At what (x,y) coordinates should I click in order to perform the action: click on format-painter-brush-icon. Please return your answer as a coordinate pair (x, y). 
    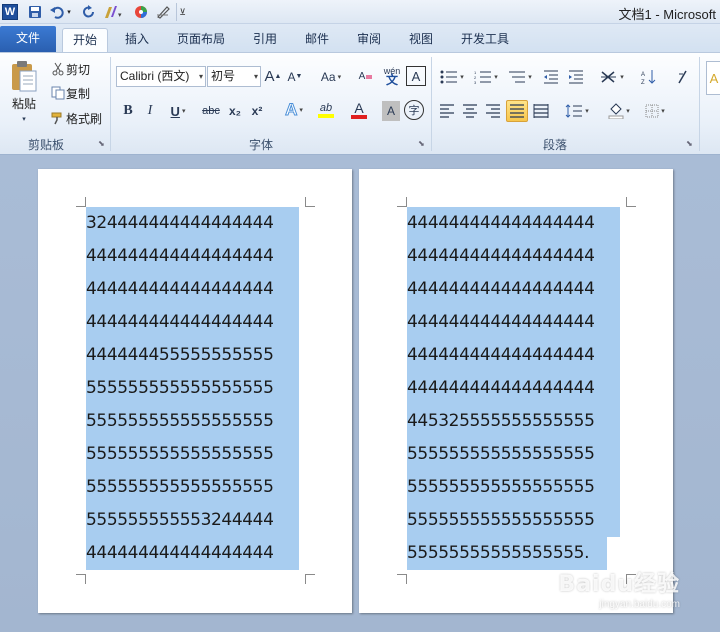
    Looking at the image, I should click on (58, 118).